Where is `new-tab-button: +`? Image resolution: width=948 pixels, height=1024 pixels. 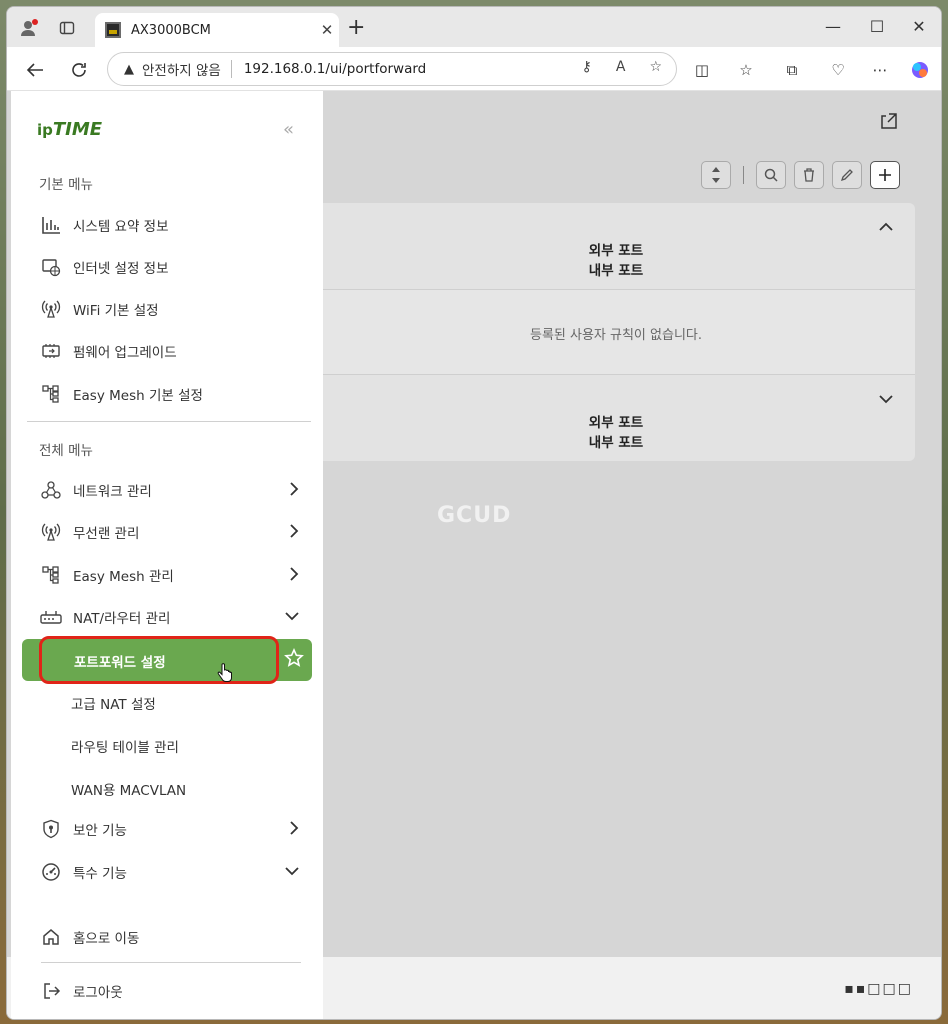
new-tab-button: + is located at coordinates (356, 28).